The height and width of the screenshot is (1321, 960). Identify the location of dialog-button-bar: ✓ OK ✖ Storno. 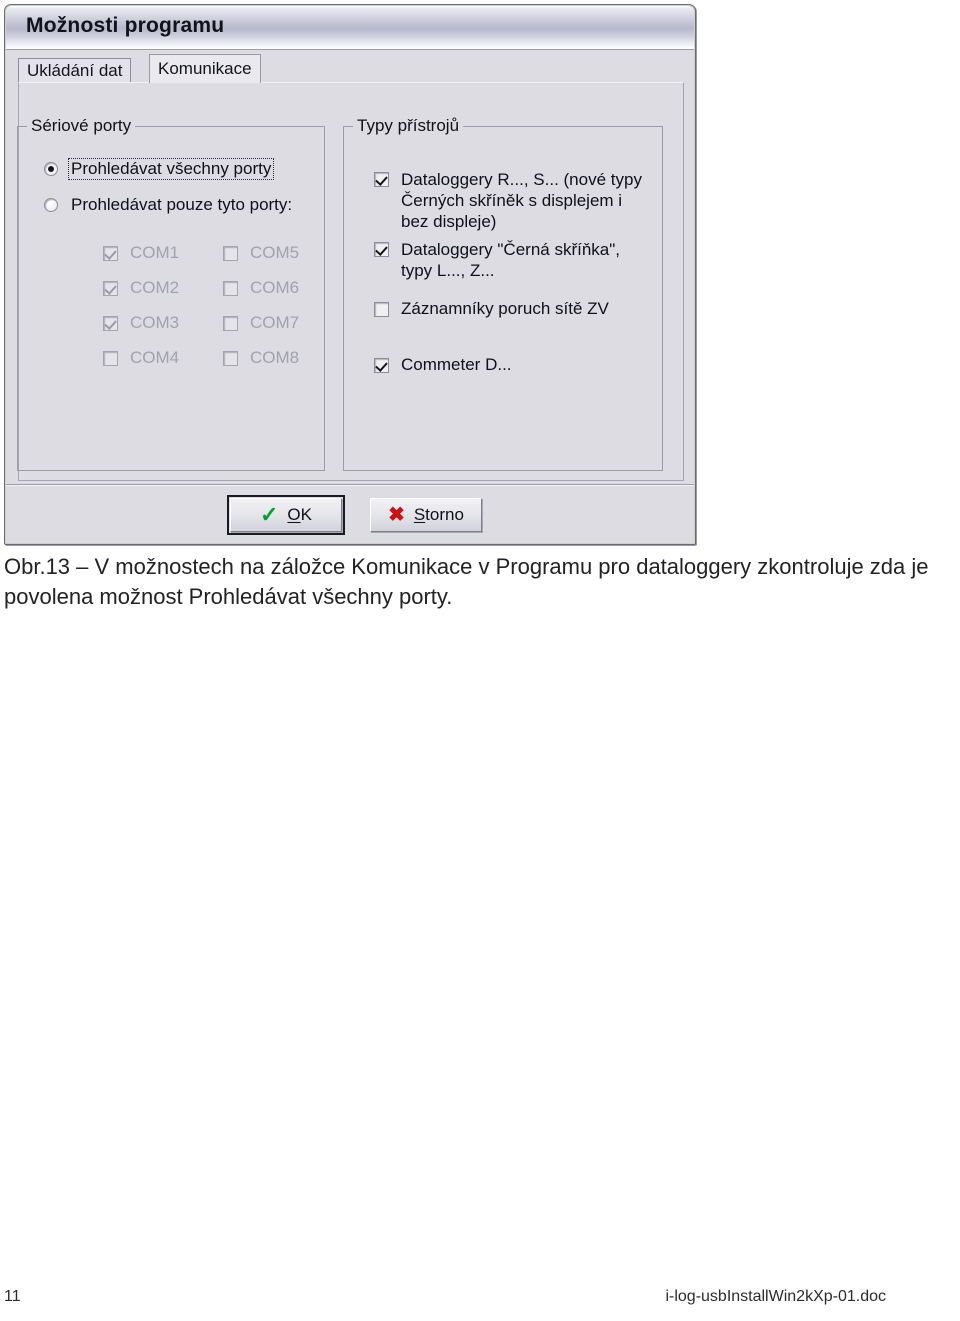
(350, 513).